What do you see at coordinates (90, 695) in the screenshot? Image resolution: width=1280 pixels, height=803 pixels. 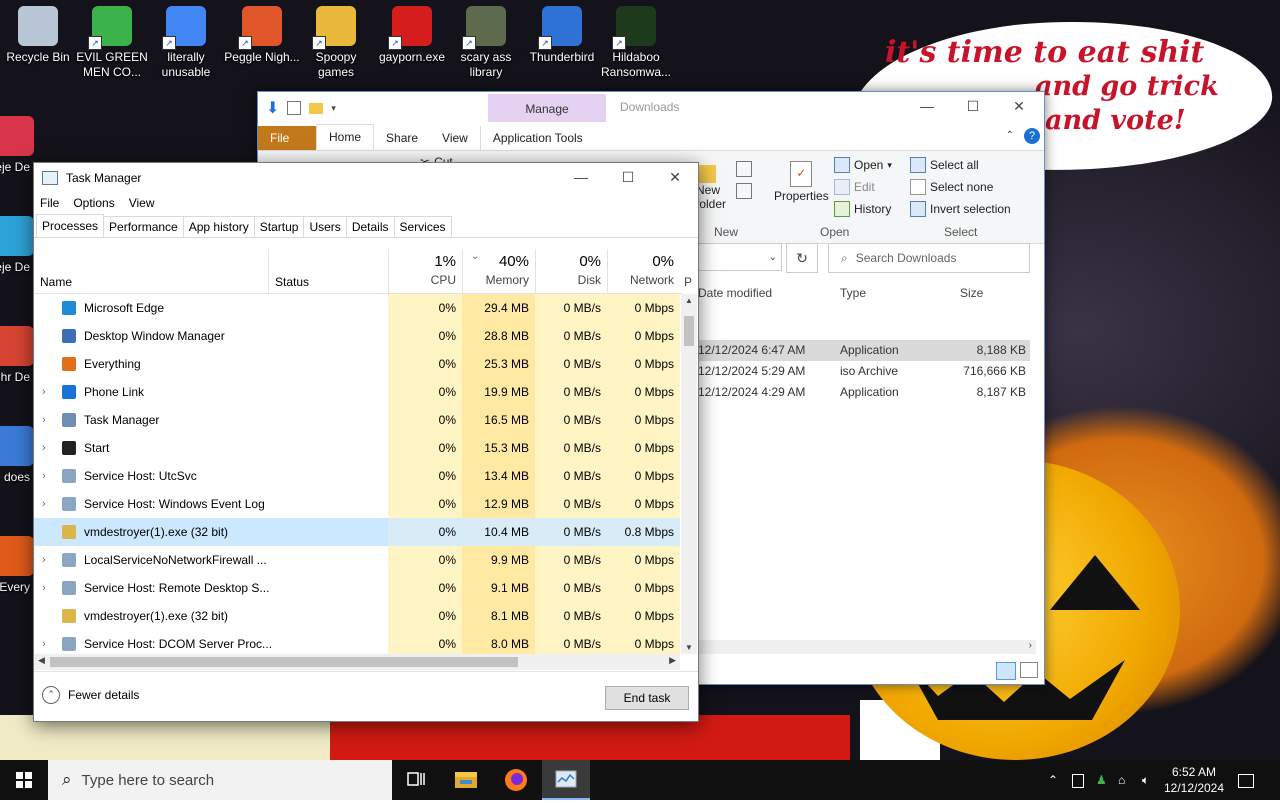 I see `fewer-details-button: ⌃ Fewer details` at bounding box center [90, 695].